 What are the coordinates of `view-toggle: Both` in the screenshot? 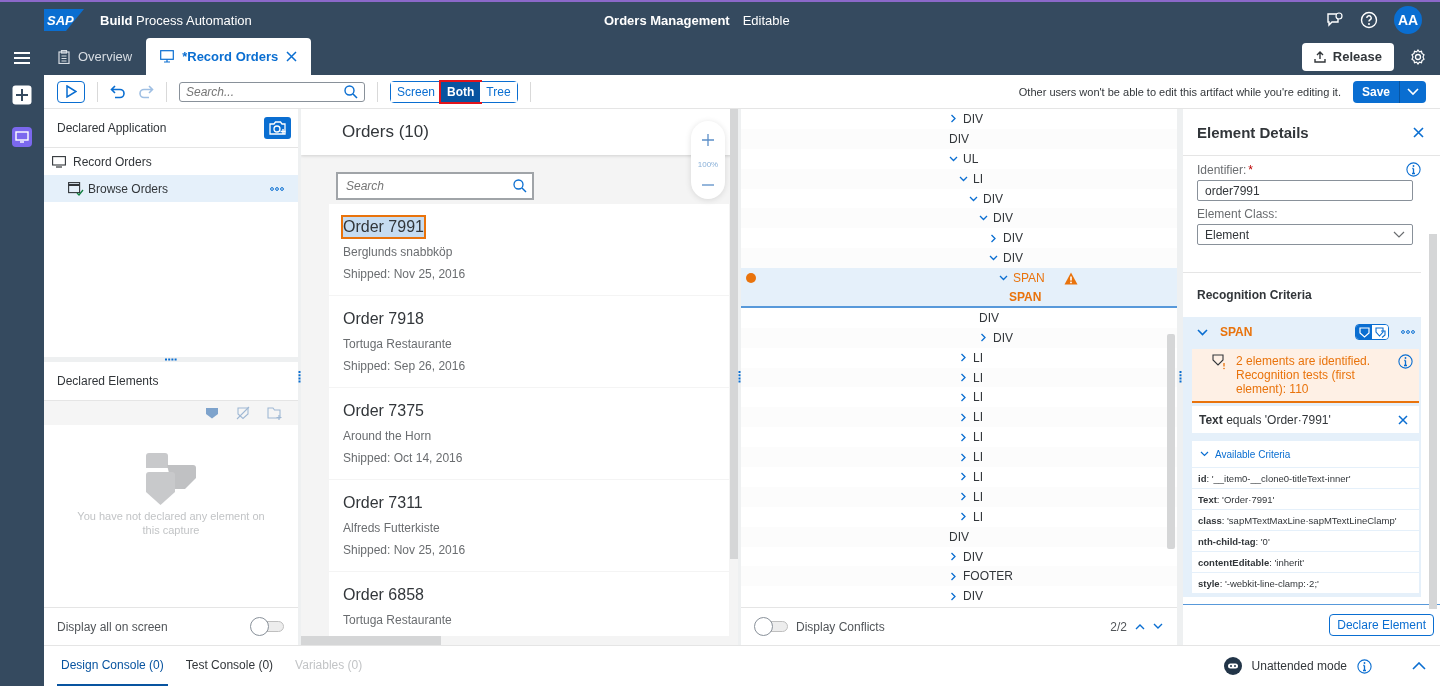 It's located at (461, 91).